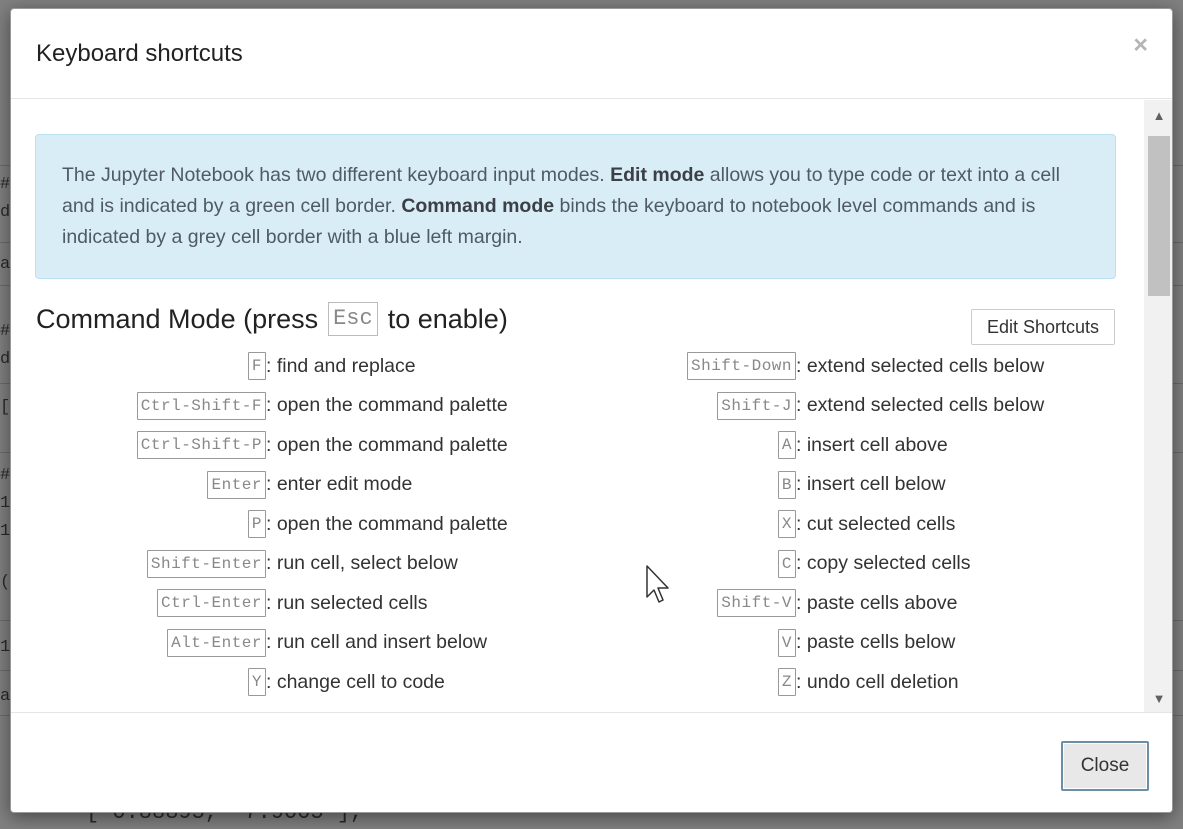  Describe the element at coordinates (786, 484) in the screenshot. I see `shortcut-key: B` at that location.